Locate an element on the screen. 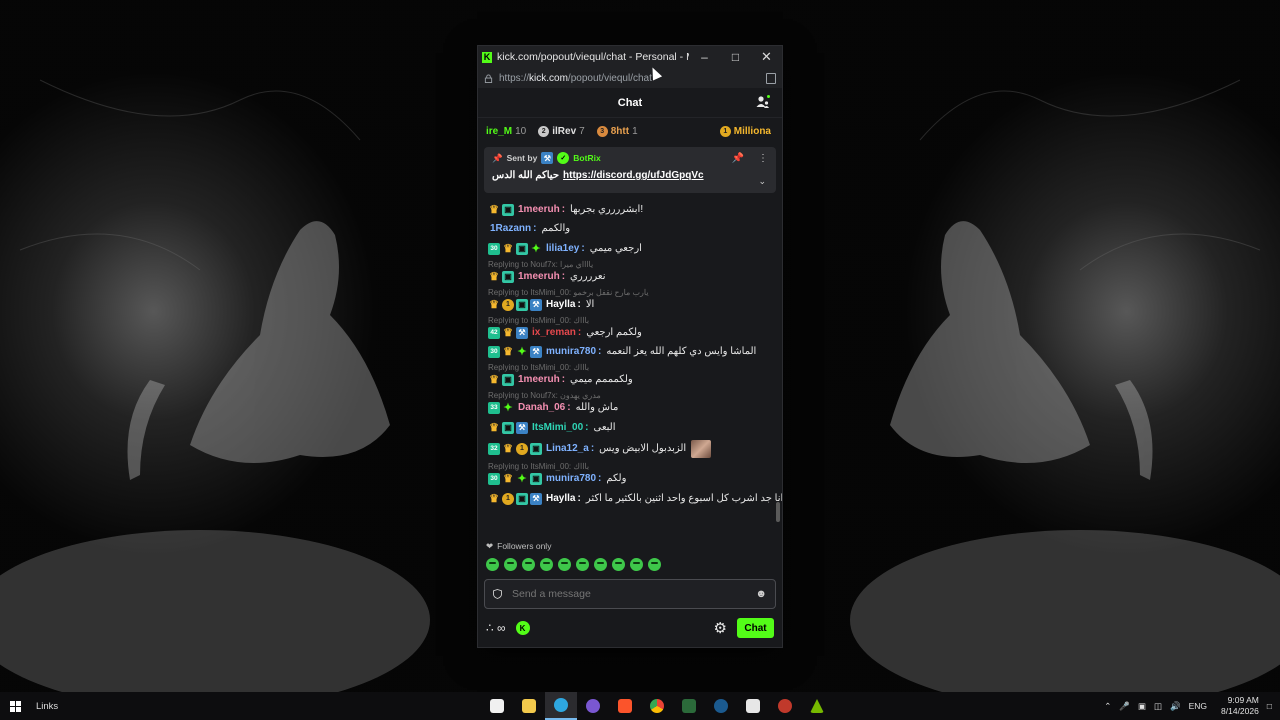  taskbar-brave-app is located at coordinates (625, 706).